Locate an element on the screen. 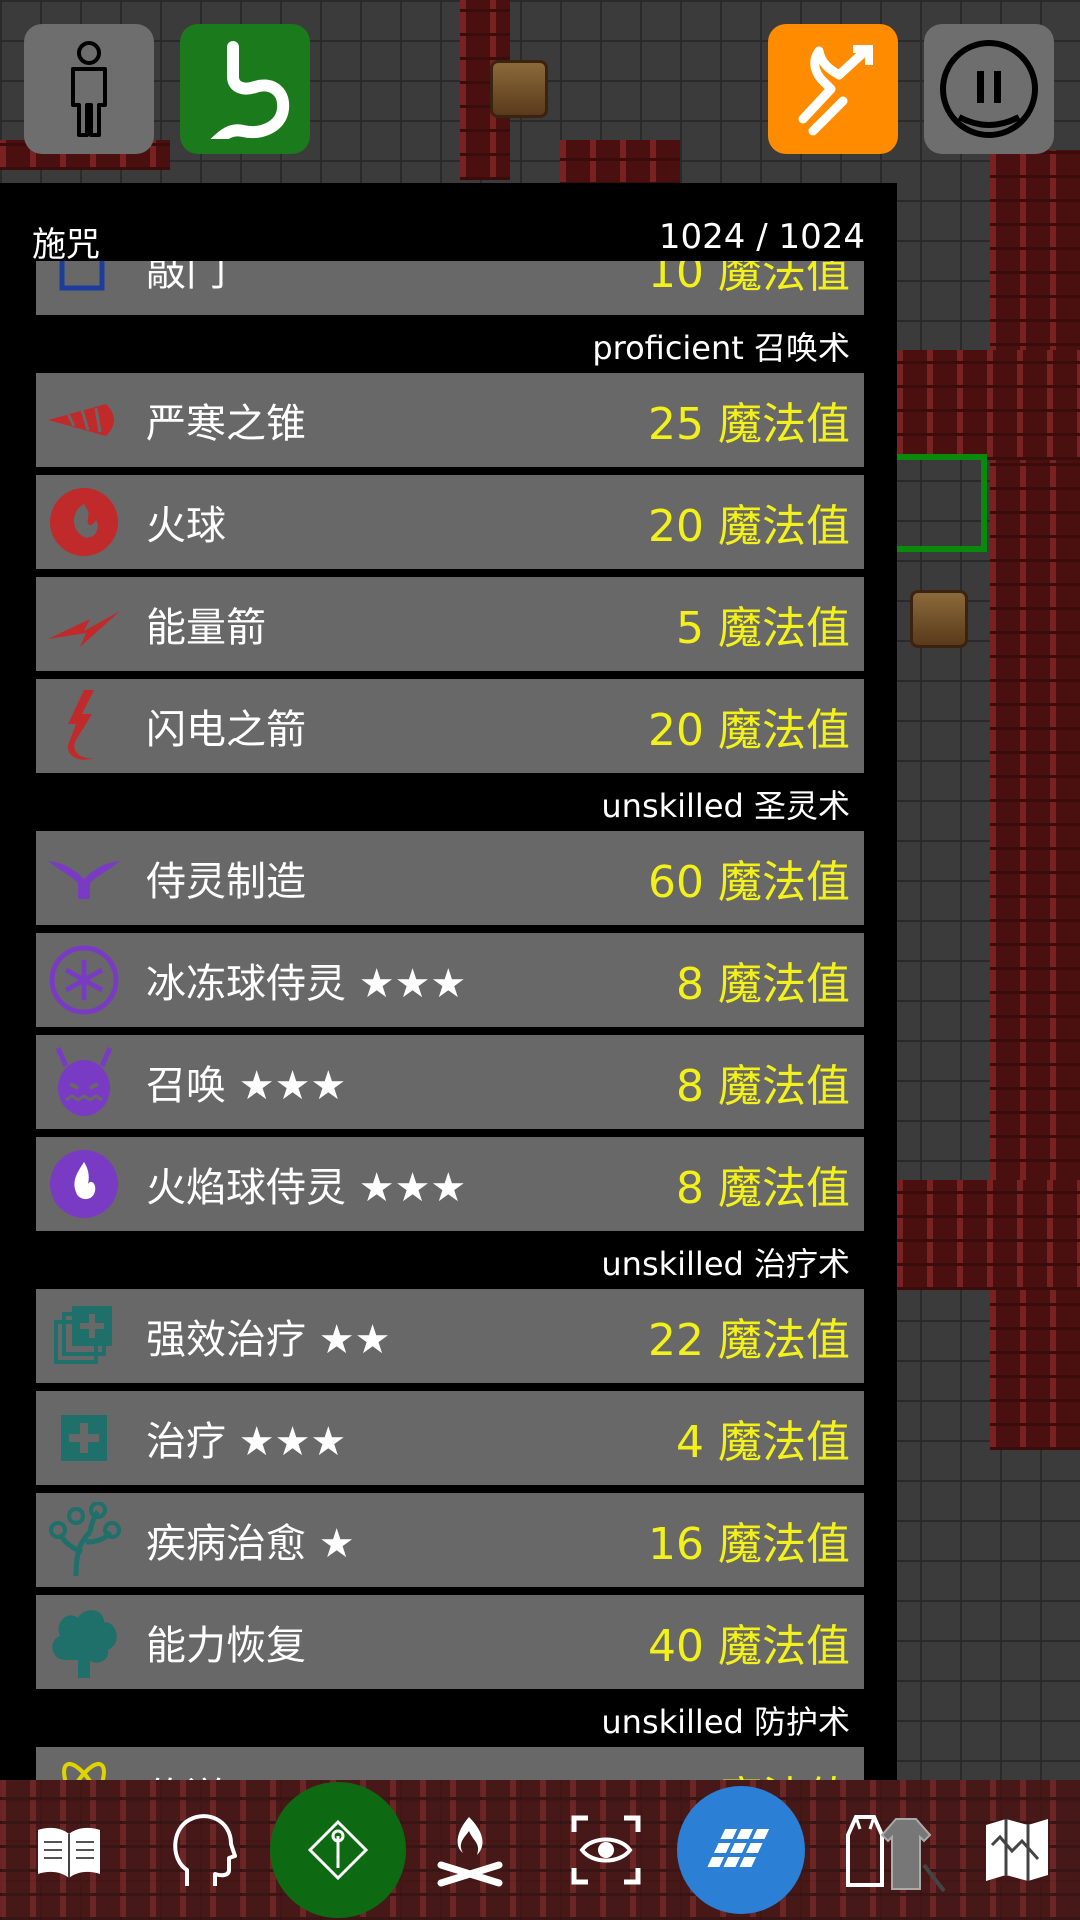 This screenshot has height=1920, width=1080. spell-name: 疾病治愈 ★ is located at coordinates (250, 1544).